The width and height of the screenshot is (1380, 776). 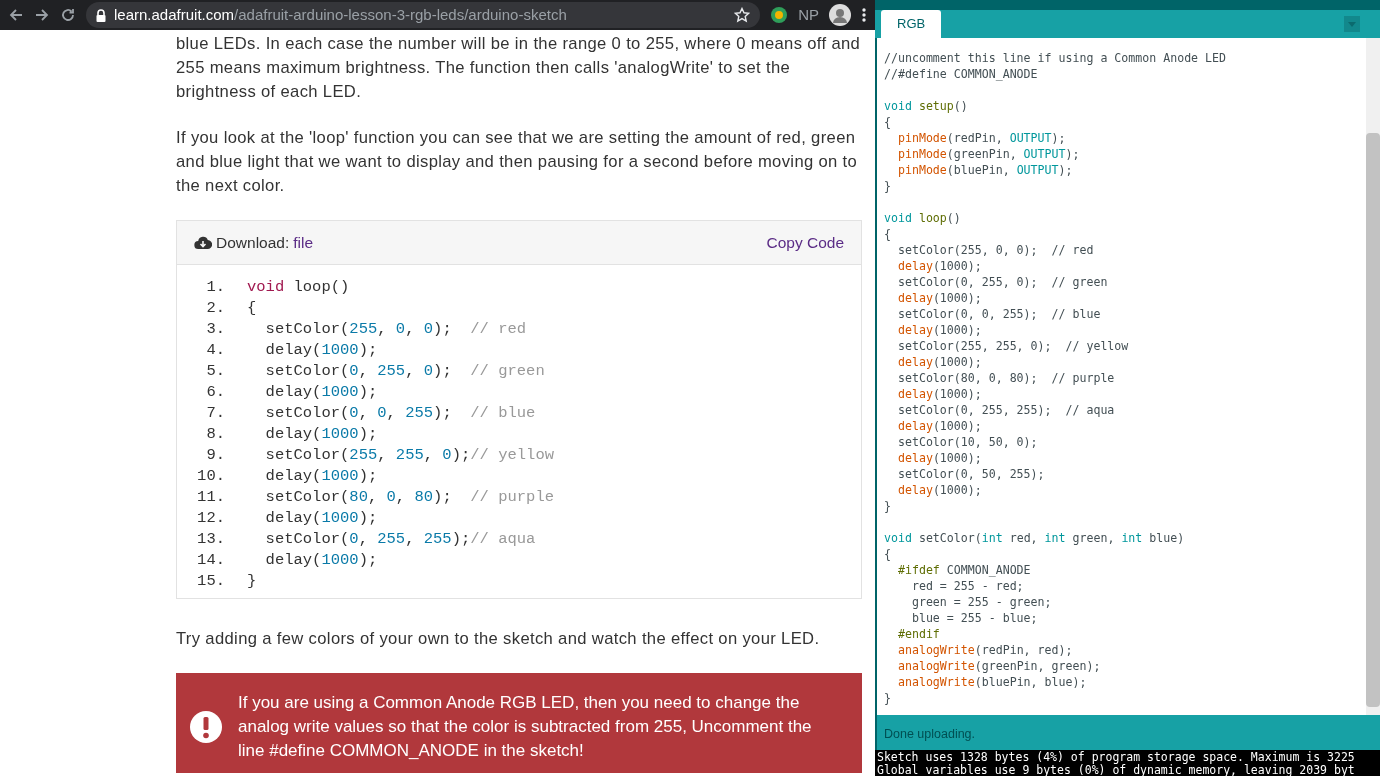 What do you see at coordinates (210, 518) in the screenshot?
I see `line-number: 12.` at bounding box center [210, 518].